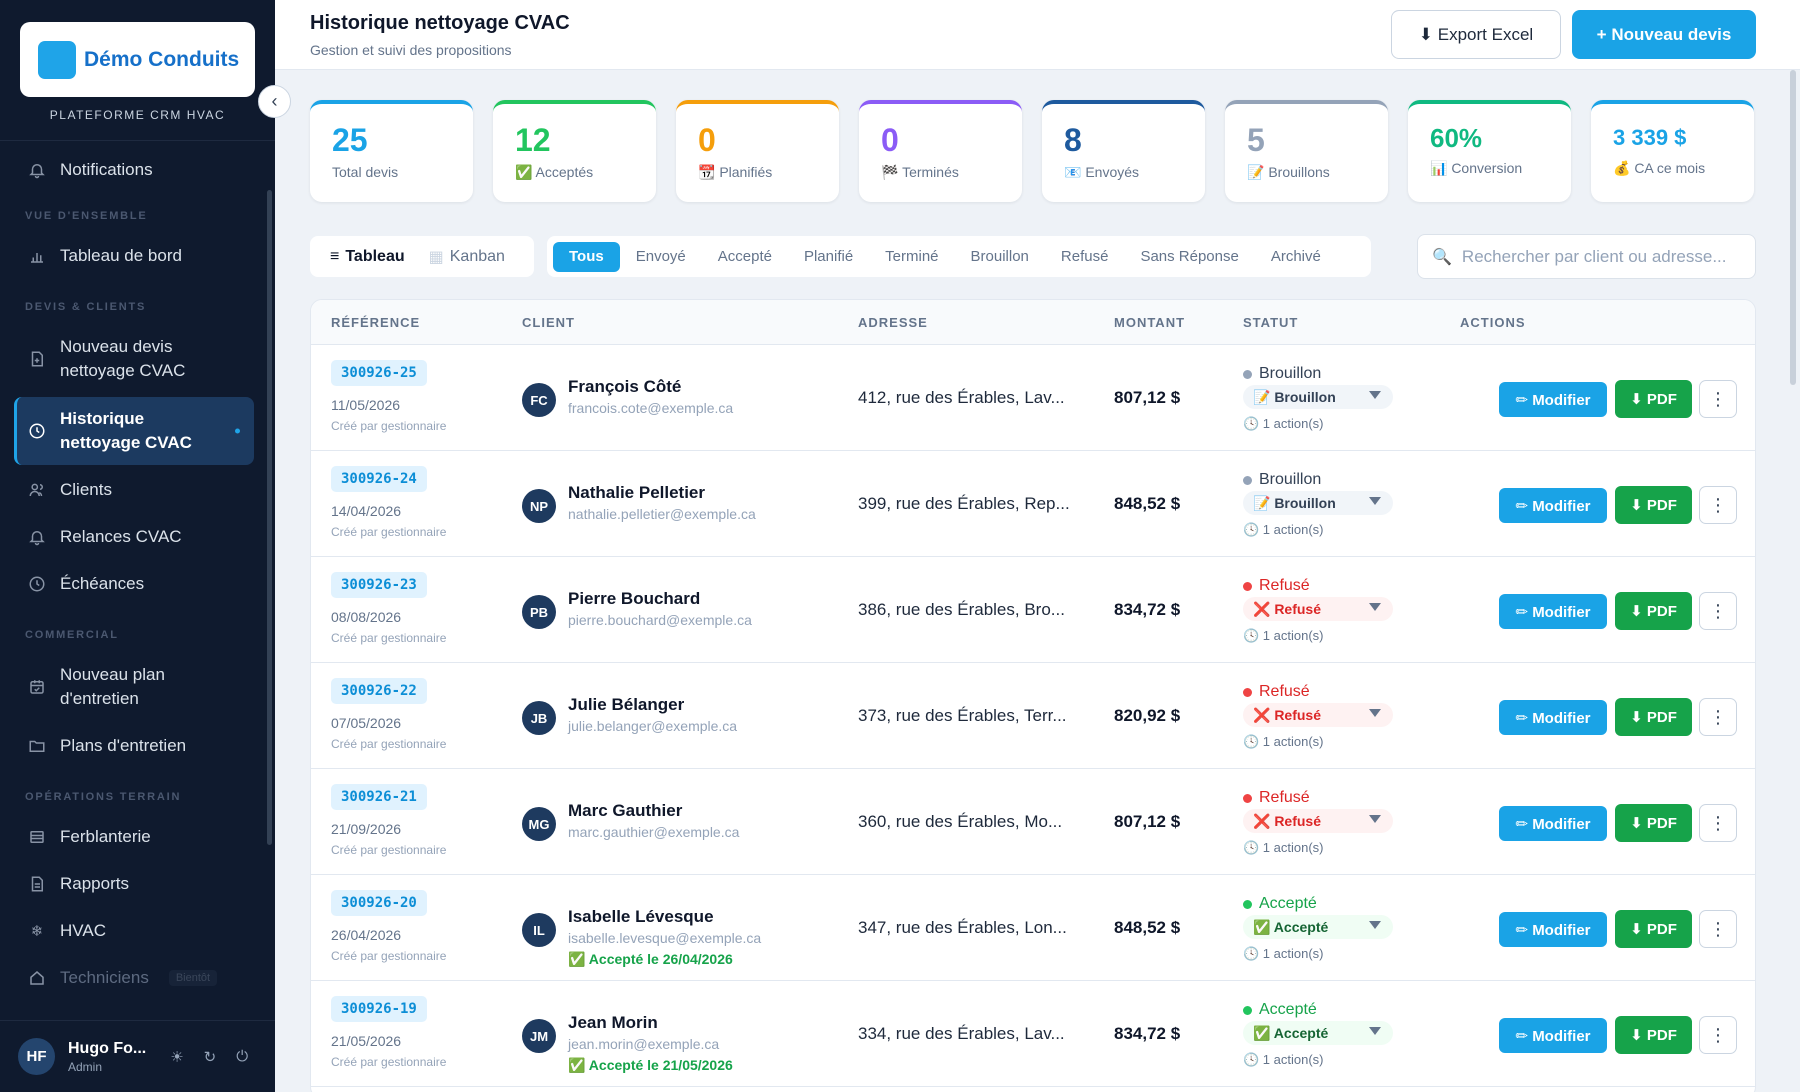 The image size is (1800, 1092). What do you see at coordinates (134, 490) in the screenshot?
I see `sidebar-item-clients: Clients` at bounding box center [134, 490].